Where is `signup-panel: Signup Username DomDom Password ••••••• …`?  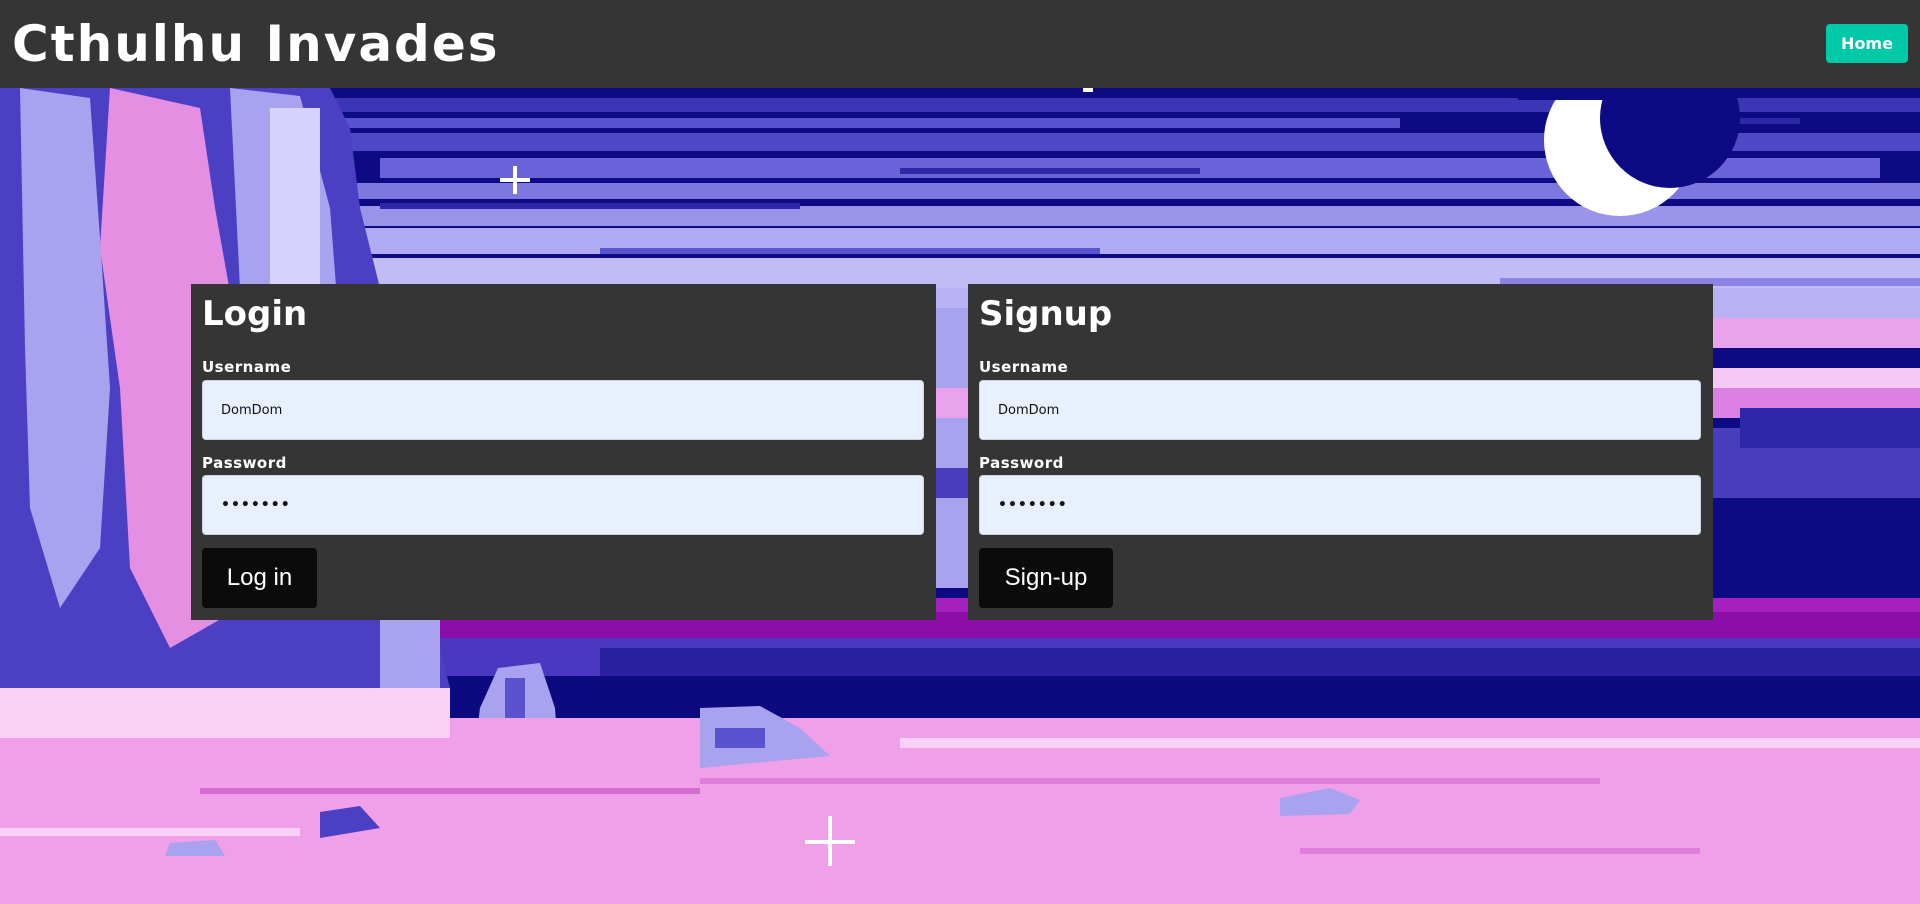
signup-panel: Signup Username DomDom Password ••••••• … is located at coordinates (1340, 452).